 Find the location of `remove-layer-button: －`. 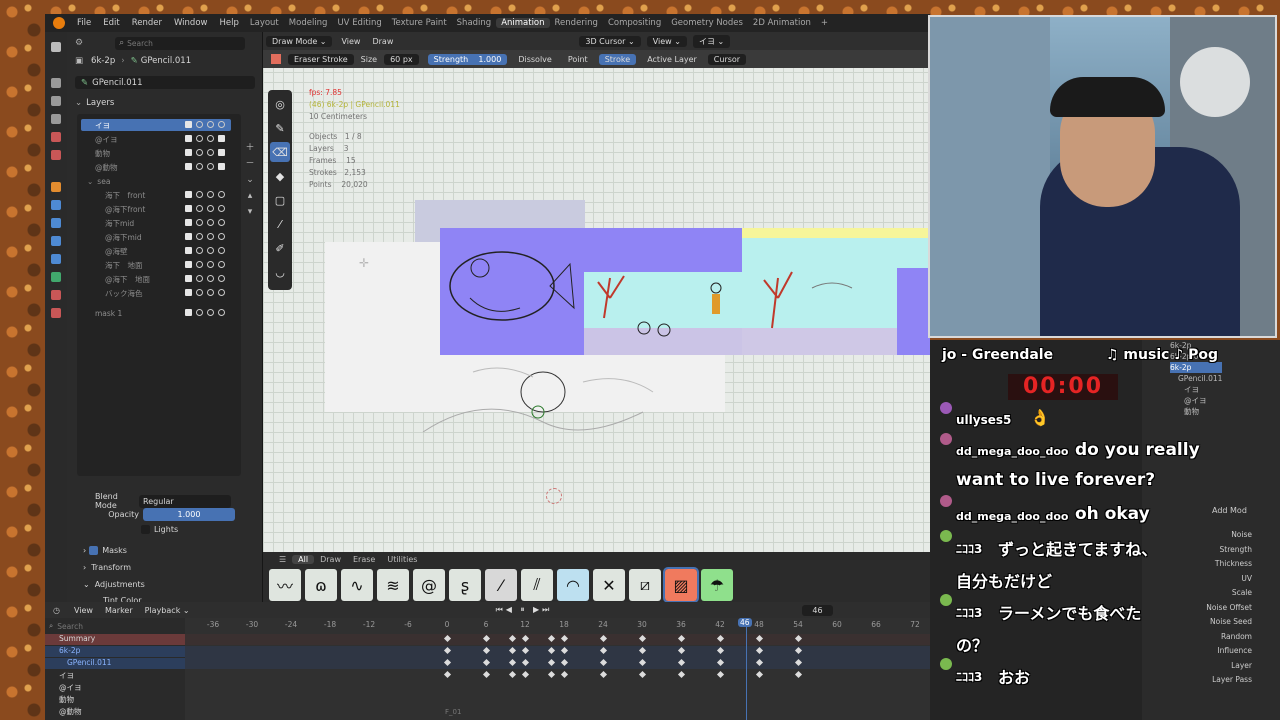

remove-layer-button: － is located at coordinates (250, 164).